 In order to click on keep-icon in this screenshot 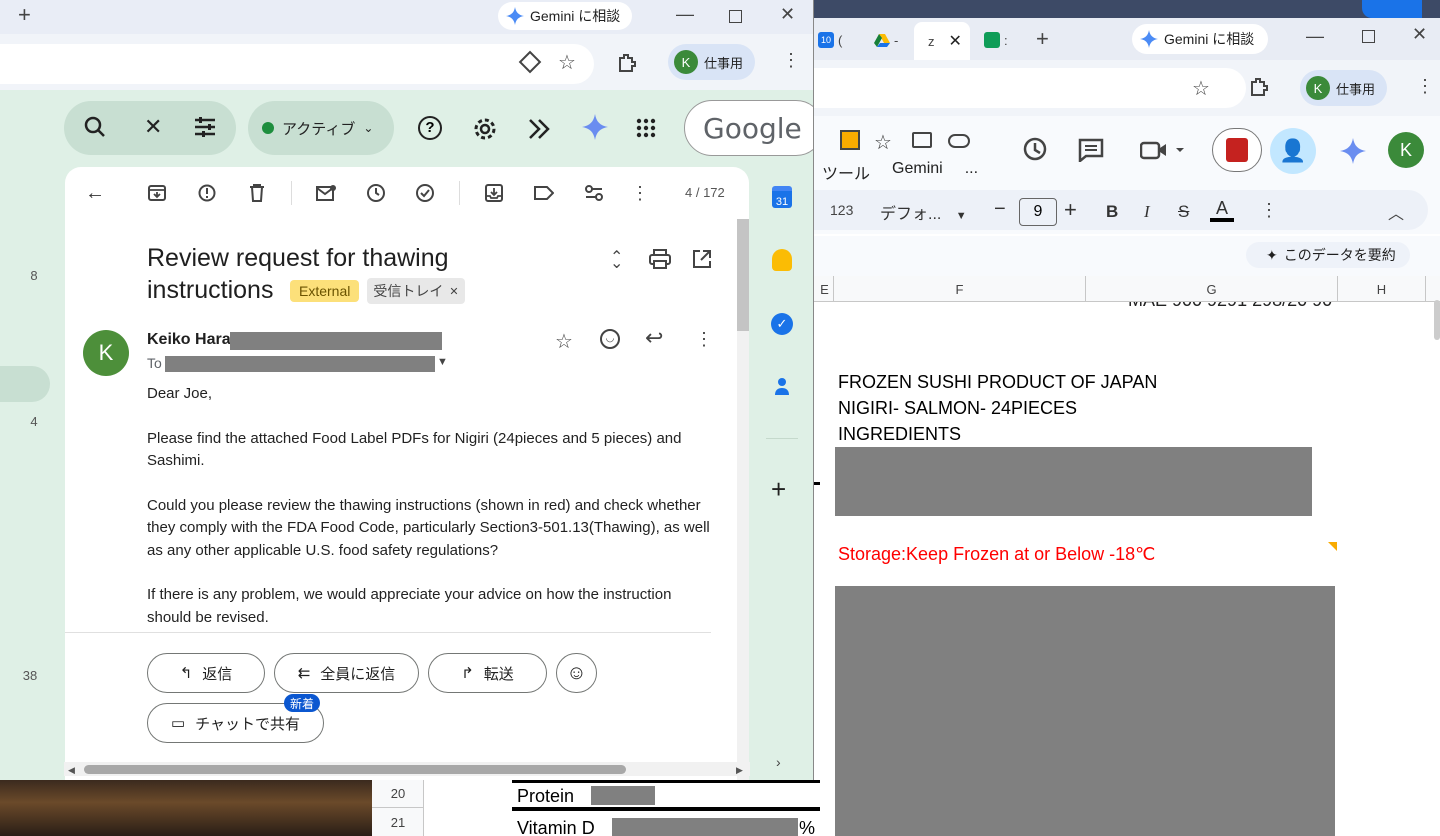, I will do `click(782, 260)`.